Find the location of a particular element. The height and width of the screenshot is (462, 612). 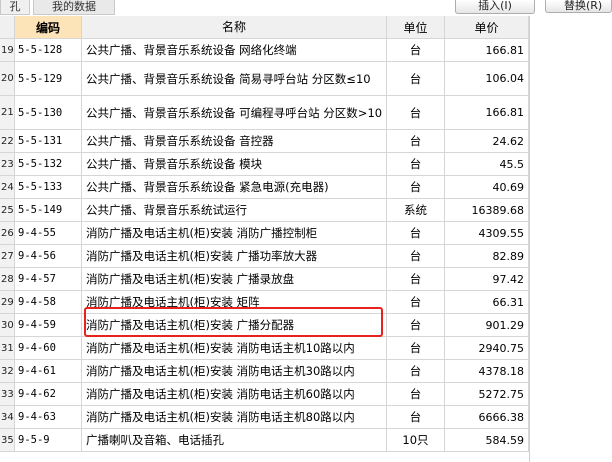

row-name: 消防广播及电话主机(柜)安装 消防电话主机30路以内 is located at coordinates (234, 371).